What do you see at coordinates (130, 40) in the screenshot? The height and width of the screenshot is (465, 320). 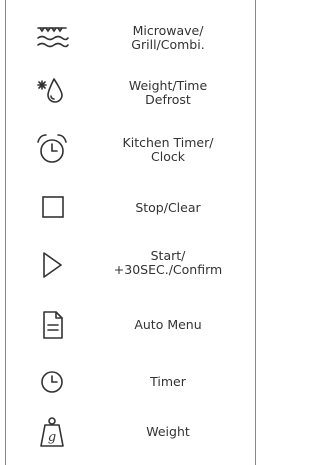 I see `row-microwave-grill-combi: Microwave/ Grill/Combi.` at bounding box center [130, 40].